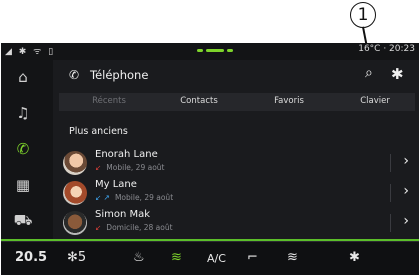 The image size is (419, 276). What do you see at coordinates (102, 197) in the screenshot?
I see `call-direction-icon: ↙ ↗` at bounding box center [102, 197].